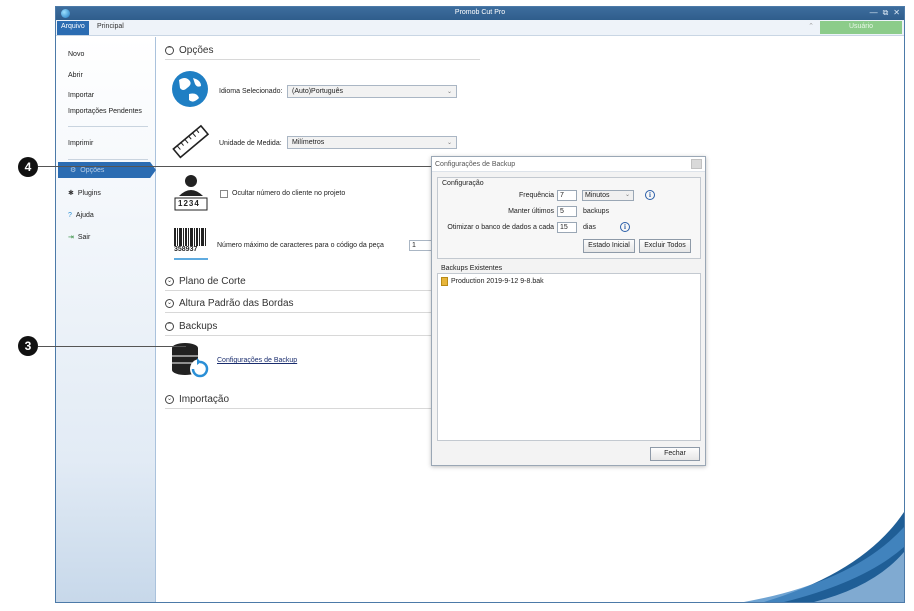 The height and width of the screenshot is (611, 914). What do you see at coordinates (824, 557) in the screenshot?
I see `decorative-swoosh` at bounding box center [824, 557].